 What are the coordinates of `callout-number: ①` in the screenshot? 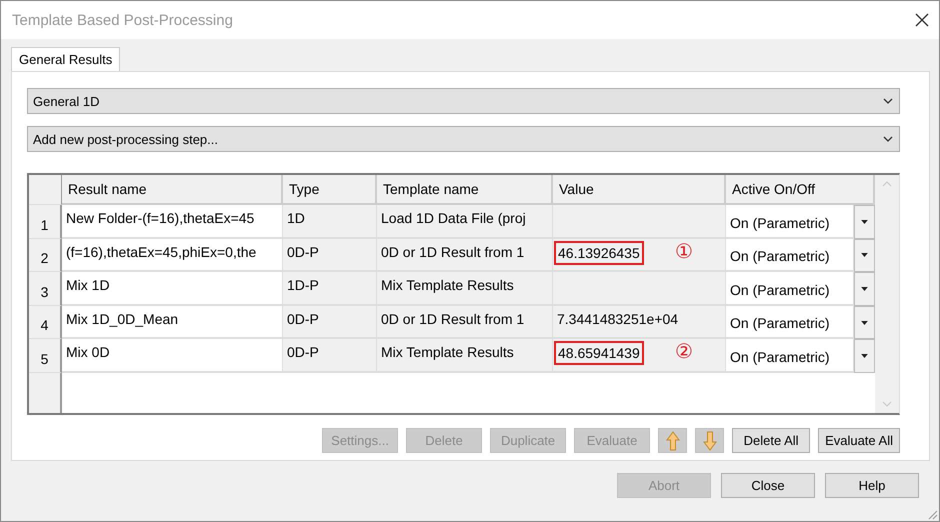 It's located at (684, 252).